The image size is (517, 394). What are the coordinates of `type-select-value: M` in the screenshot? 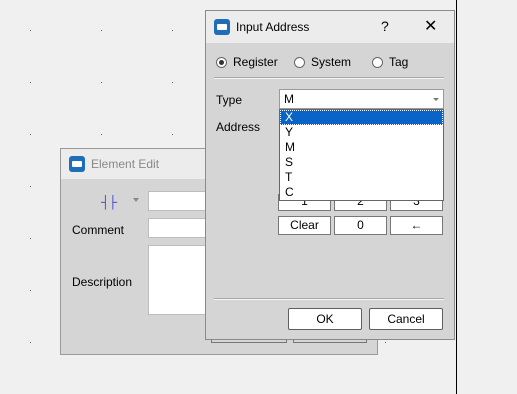 It's located at (289, 99).